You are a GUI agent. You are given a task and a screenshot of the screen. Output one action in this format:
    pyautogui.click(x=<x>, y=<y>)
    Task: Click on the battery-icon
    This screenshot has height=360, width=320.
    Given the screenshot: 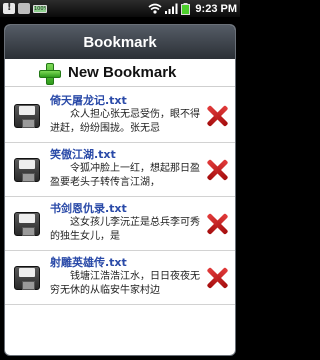 What is the action you would take?
    pyautogui.click(x=186, y=8)
    